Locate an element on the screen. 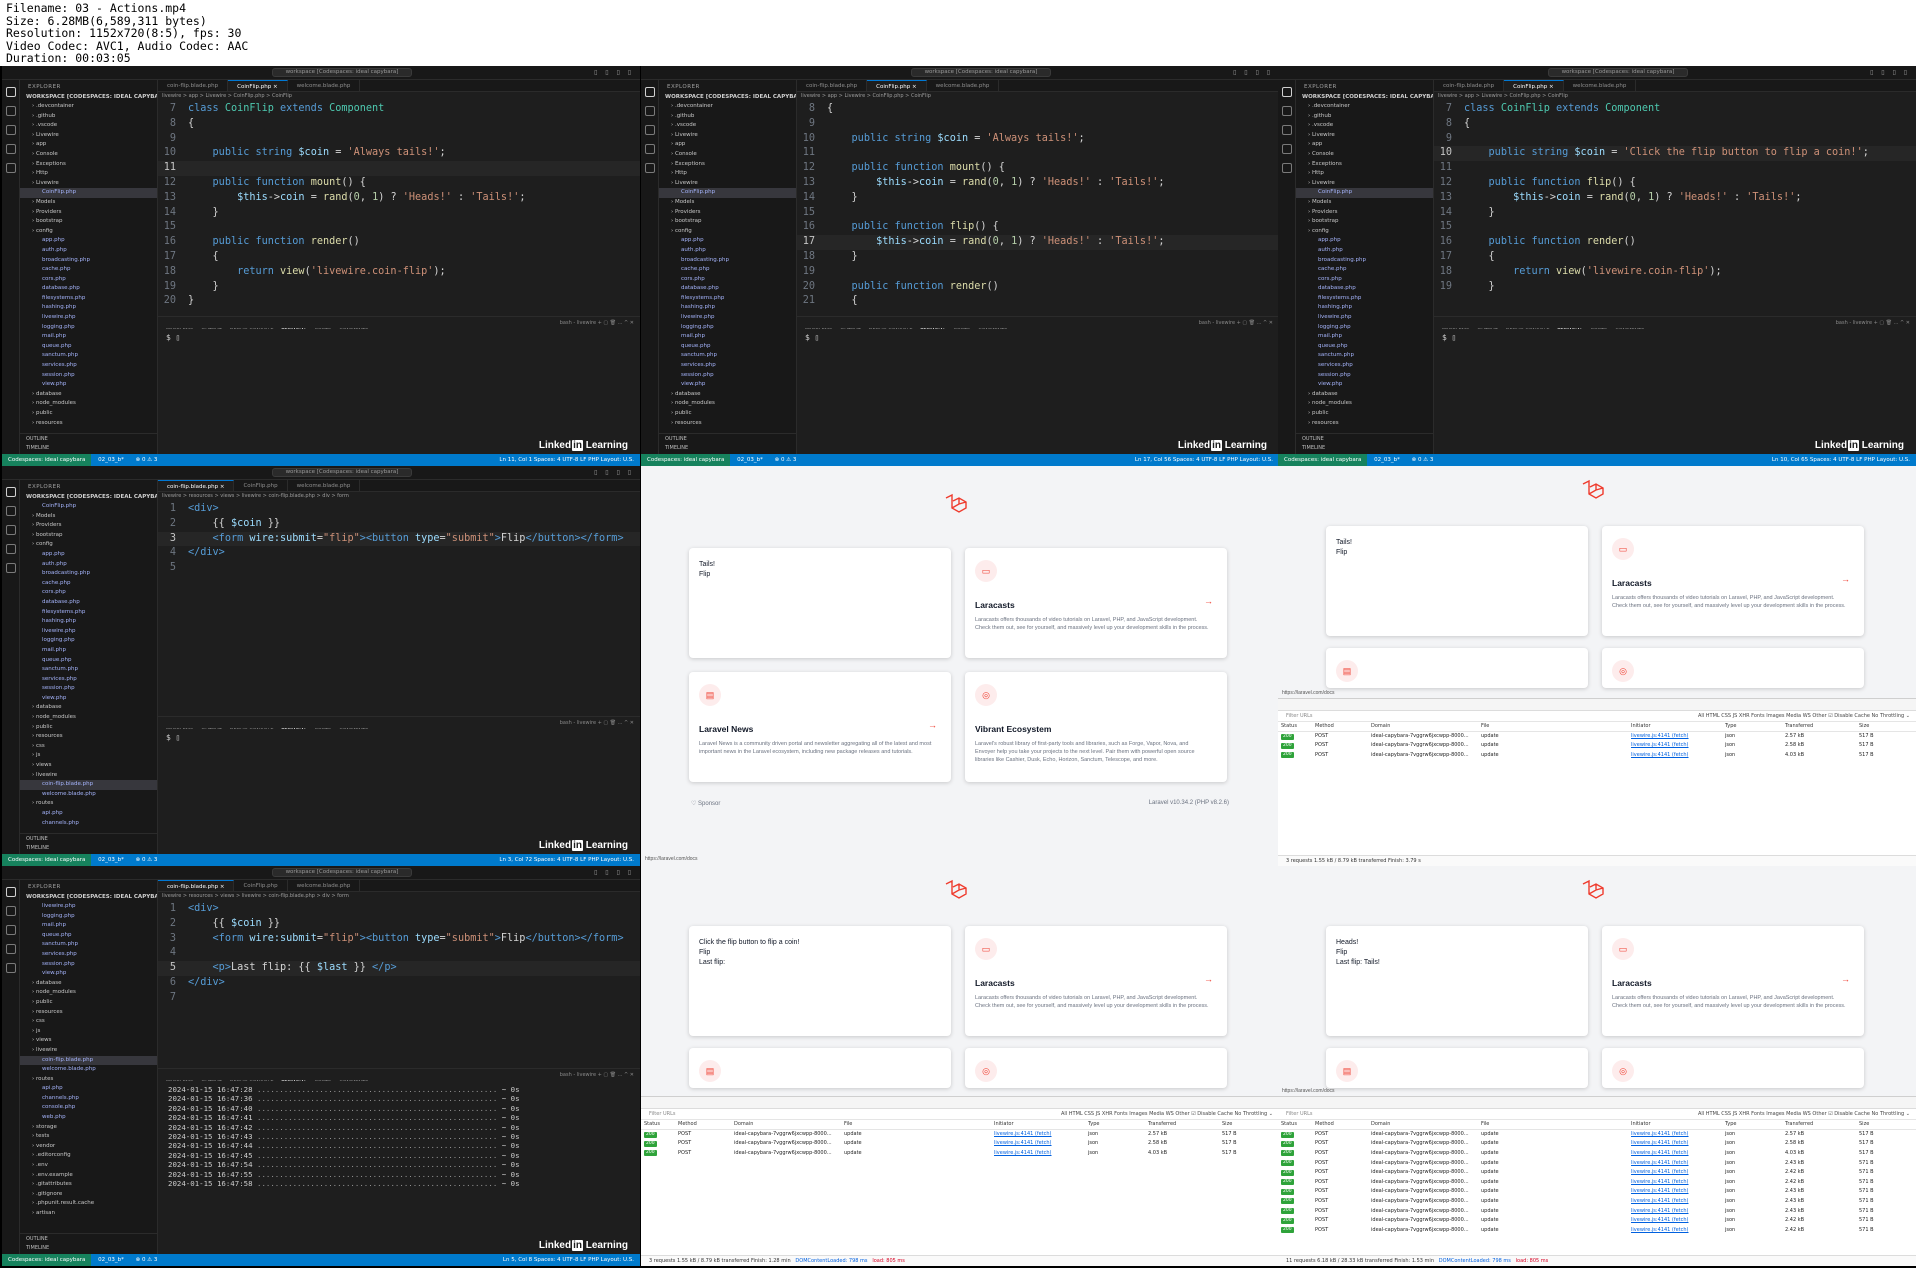 The width and height of the screenshot is (1916, 1268). file-tree-item: database.php is located at coordinates (1364, 289).